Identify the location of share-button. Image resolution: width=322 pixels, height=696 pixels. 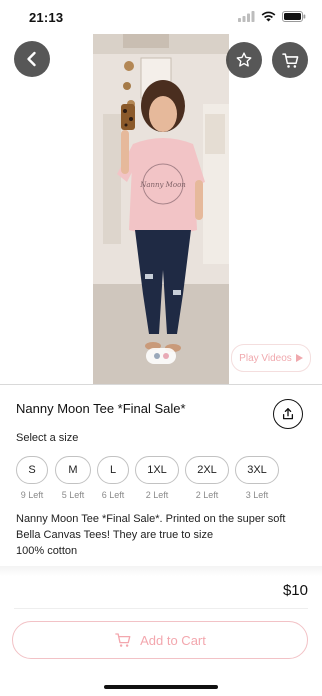
(288, 414).